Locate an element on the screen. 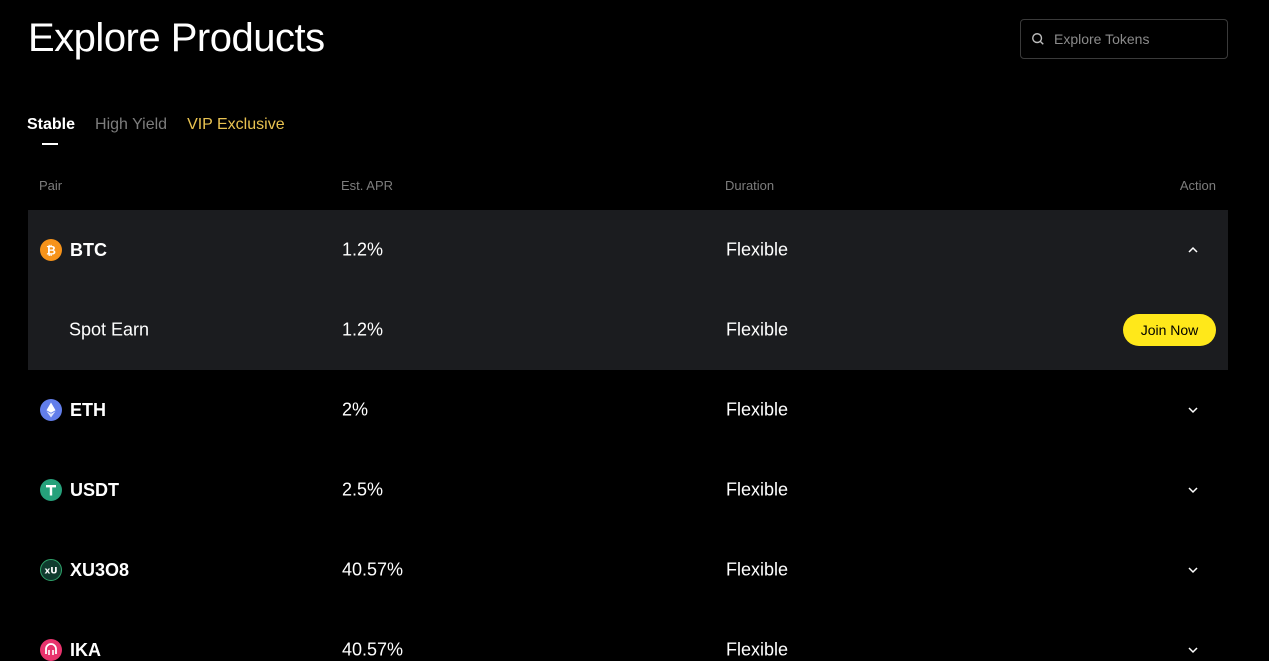 The height and width of the screenshot is (661, 1269). usdt-icon is located at coordinates (51, 490).